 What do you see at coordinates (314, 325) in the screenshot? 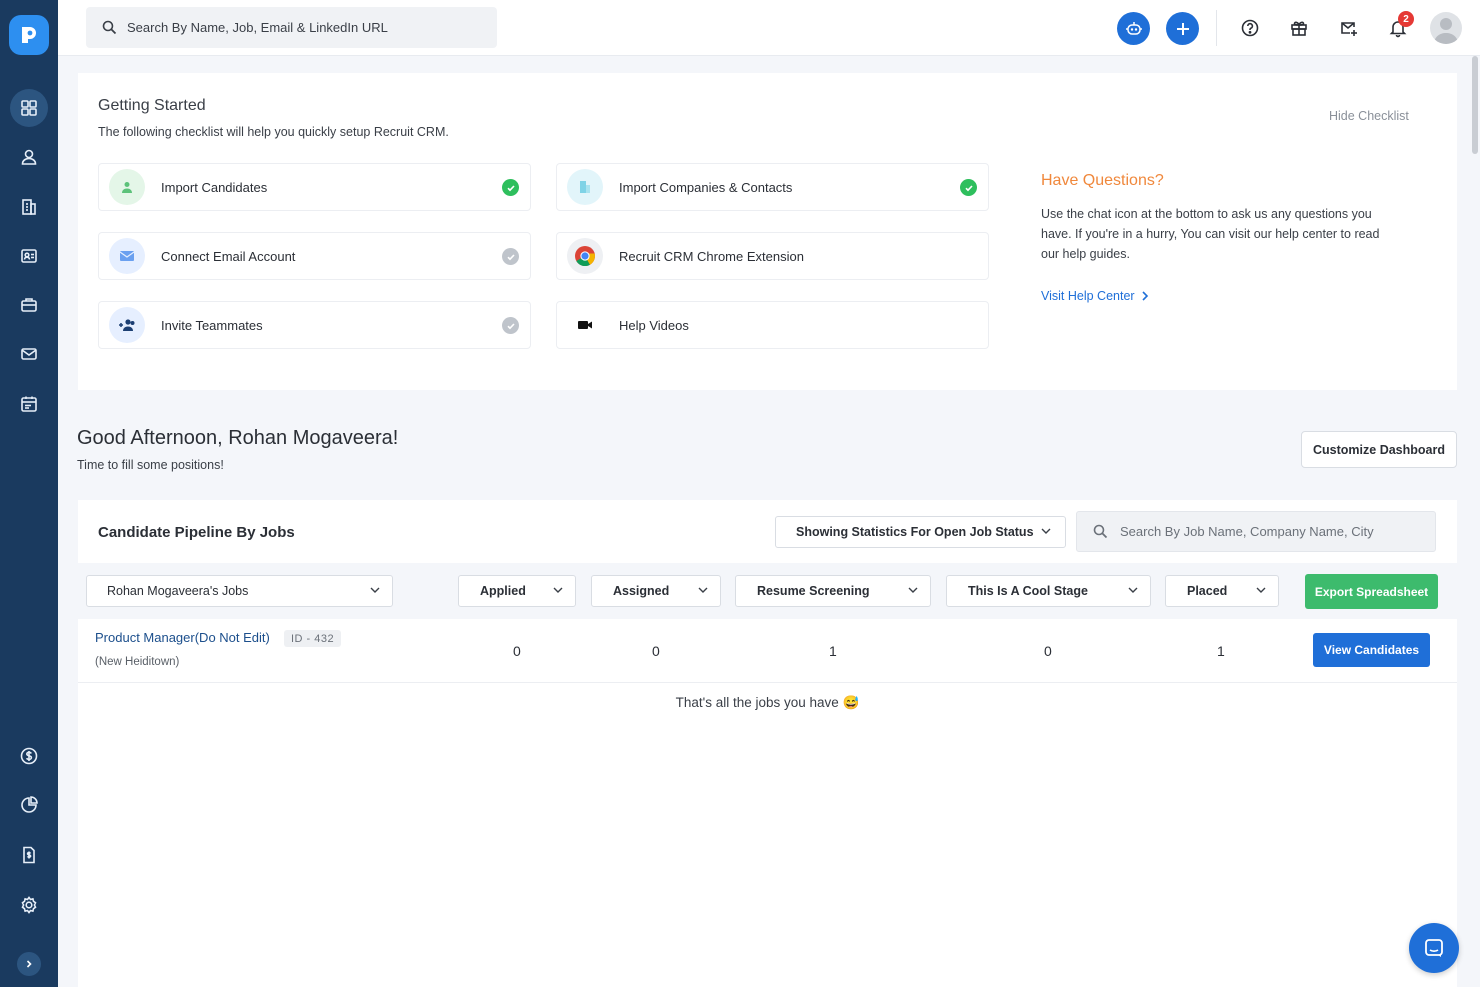
I see `task-invite-teammates: Invite Teammates` at bounding box center [314, 325].